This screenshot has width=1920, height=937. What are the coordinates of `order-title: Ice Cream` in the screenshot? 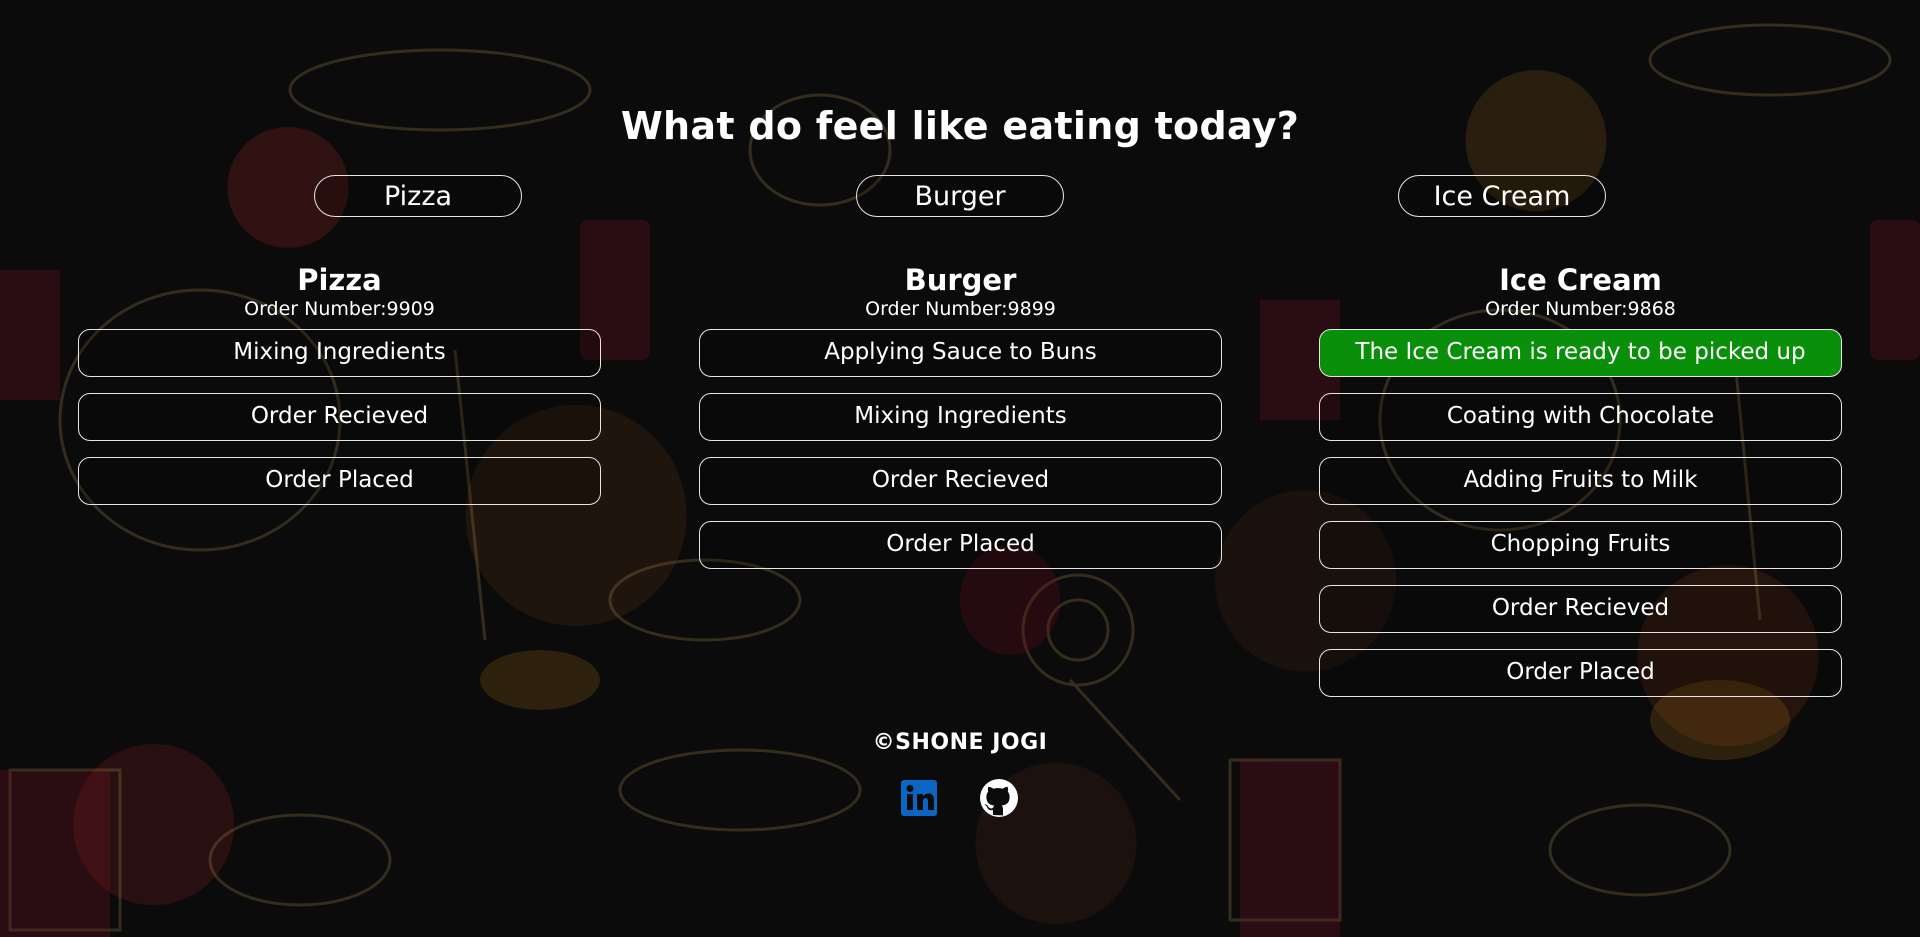 It's located at (1580, 280).